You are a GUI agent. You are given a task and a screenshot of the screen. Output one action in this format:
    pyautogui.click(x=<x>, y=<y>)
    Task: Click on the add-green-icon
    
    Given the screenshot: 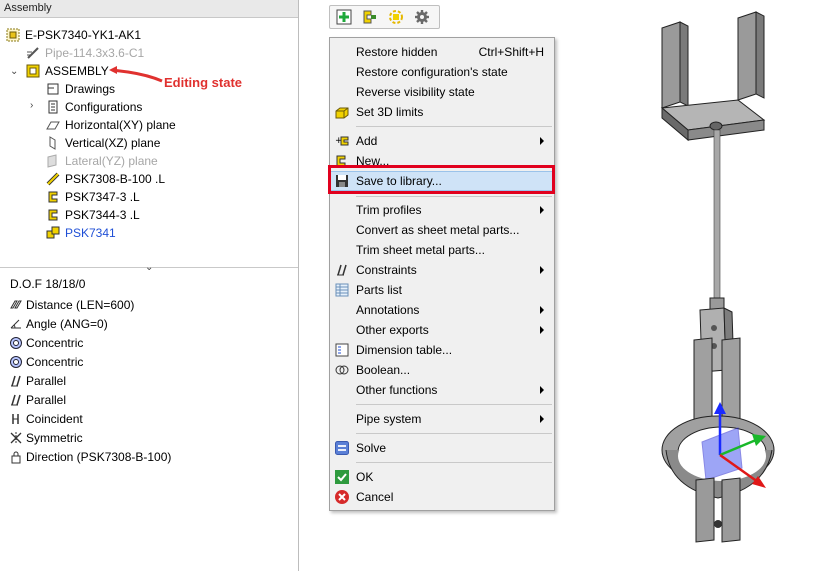 What is the action you would take?
    pyautogui.click(x=344, y=17)
    